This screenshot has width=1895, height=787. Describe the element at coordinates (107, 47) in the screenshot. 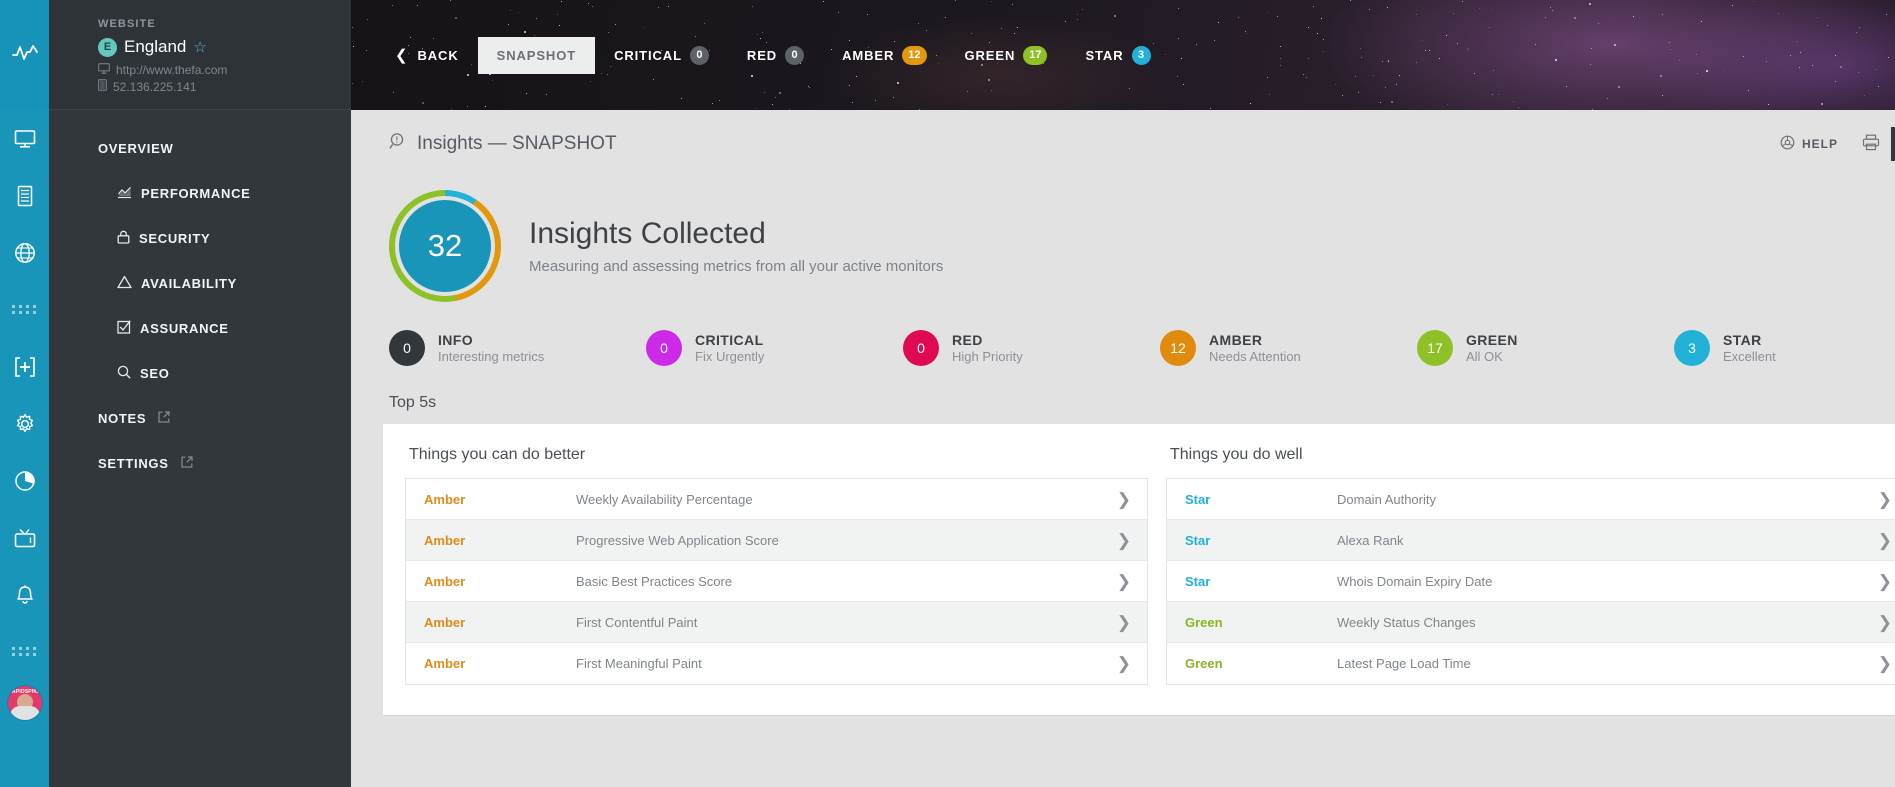

I see `site-initial-badge: E` at that location.